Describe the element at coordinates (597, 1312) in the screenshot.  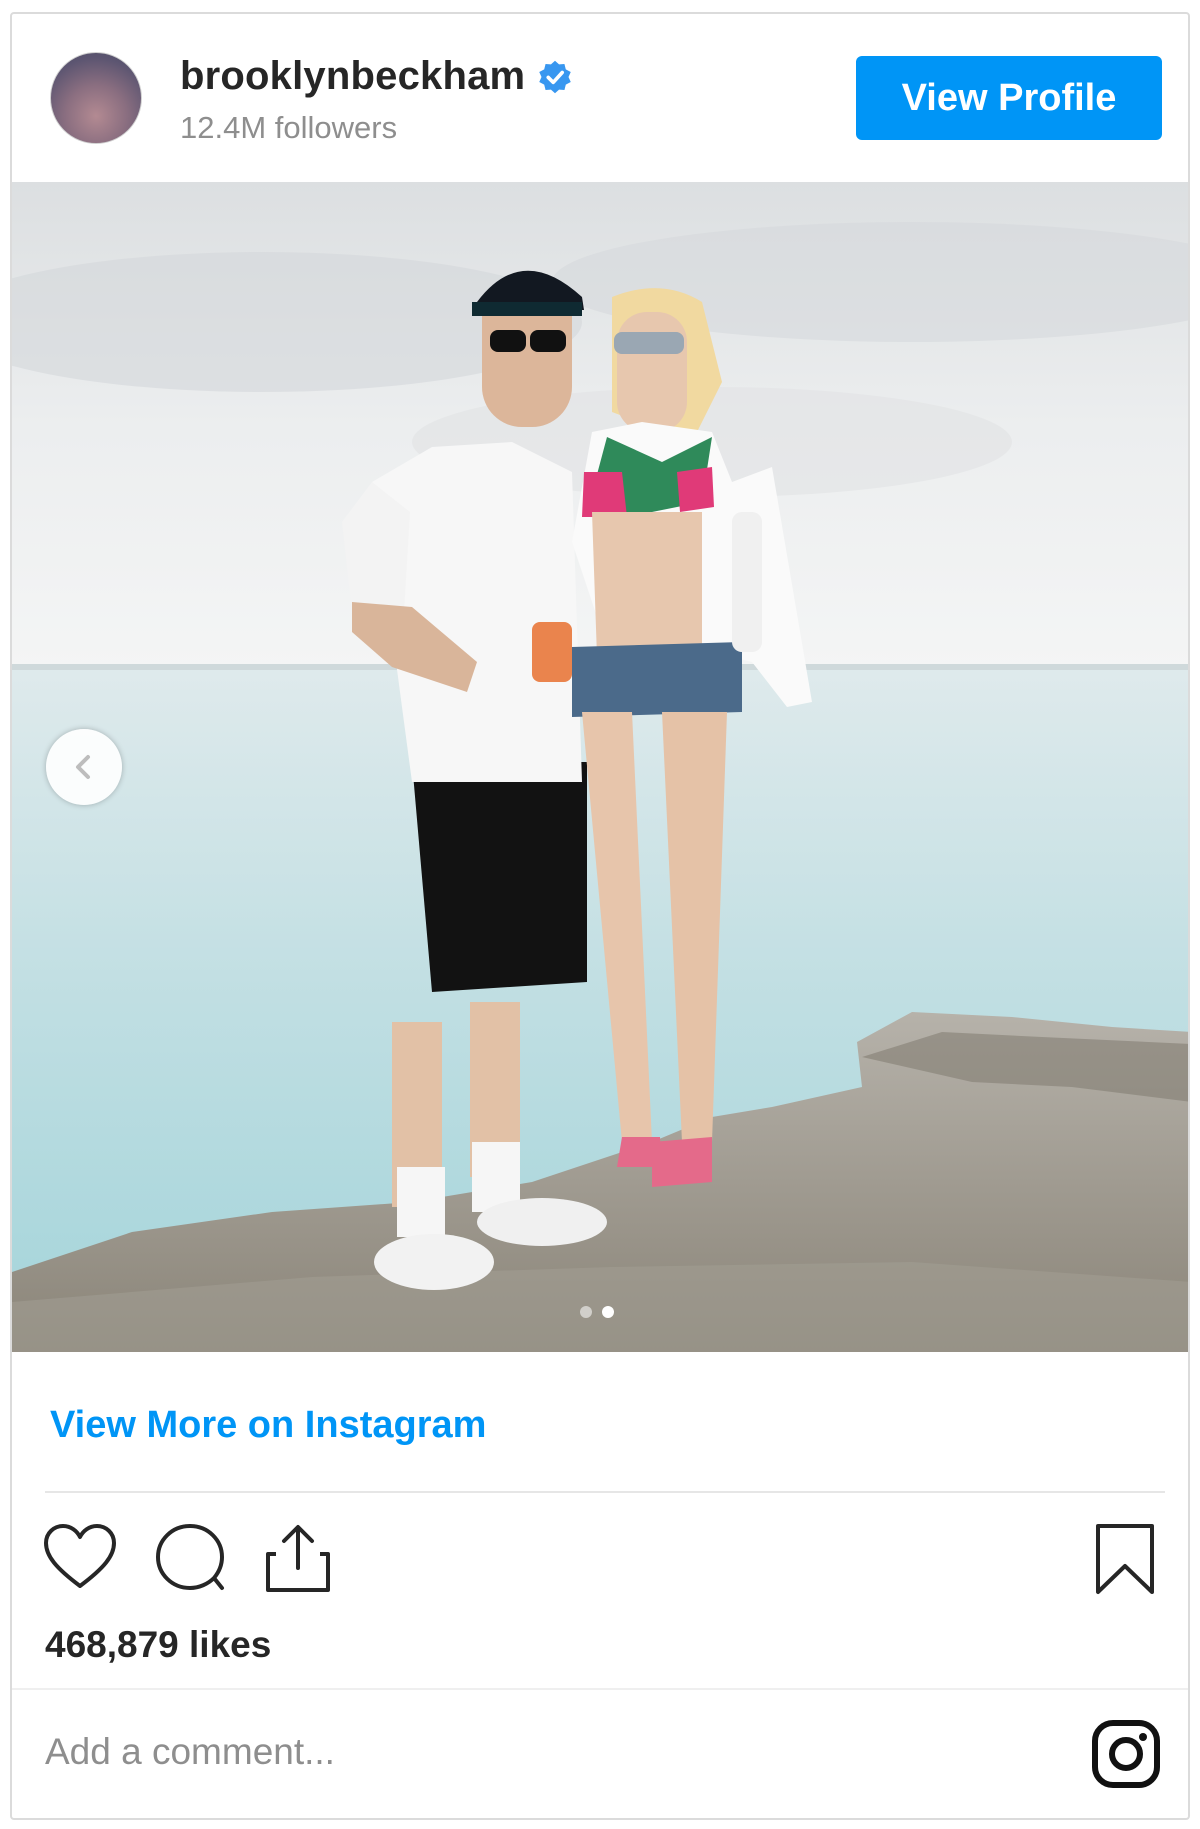
I see `carousel-dots` at that location.